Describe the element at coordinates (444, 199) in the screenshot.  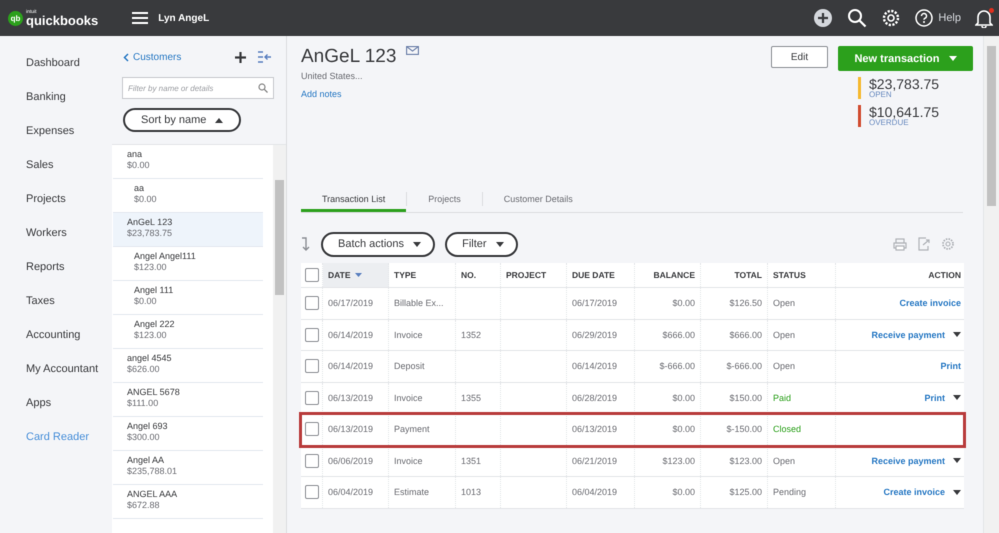
I see `tab: Projects` at that location.